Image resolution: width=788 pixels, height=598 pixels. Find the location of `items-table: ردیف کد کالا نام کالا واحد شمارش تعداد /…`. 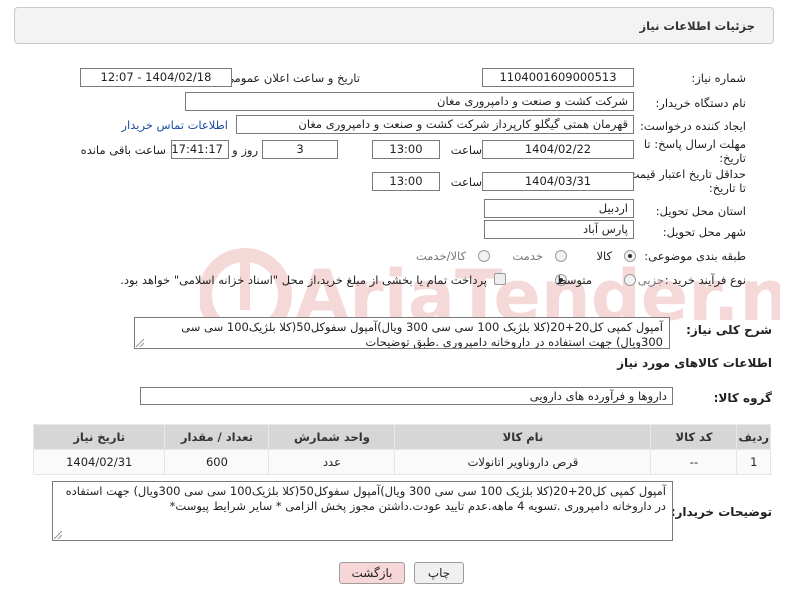

items-table: ردیف کد کالا نام کالا واحد شمارش تعداد /… is located at coordinates (401, 449).